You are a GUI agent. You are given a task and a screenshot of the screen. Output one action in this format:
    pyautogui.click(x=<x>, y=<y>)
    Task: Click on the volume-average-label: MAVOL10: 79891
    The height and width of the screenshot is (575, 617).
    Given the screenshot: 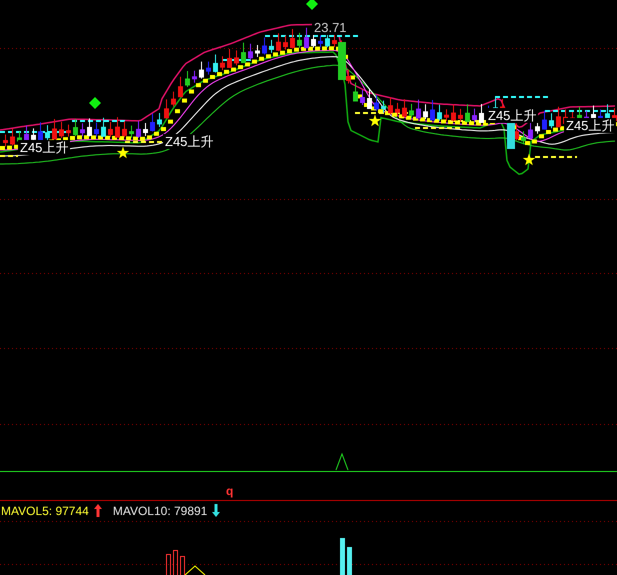 What is the action you would take?
    pyautogui.click(x=160, y=511)
    